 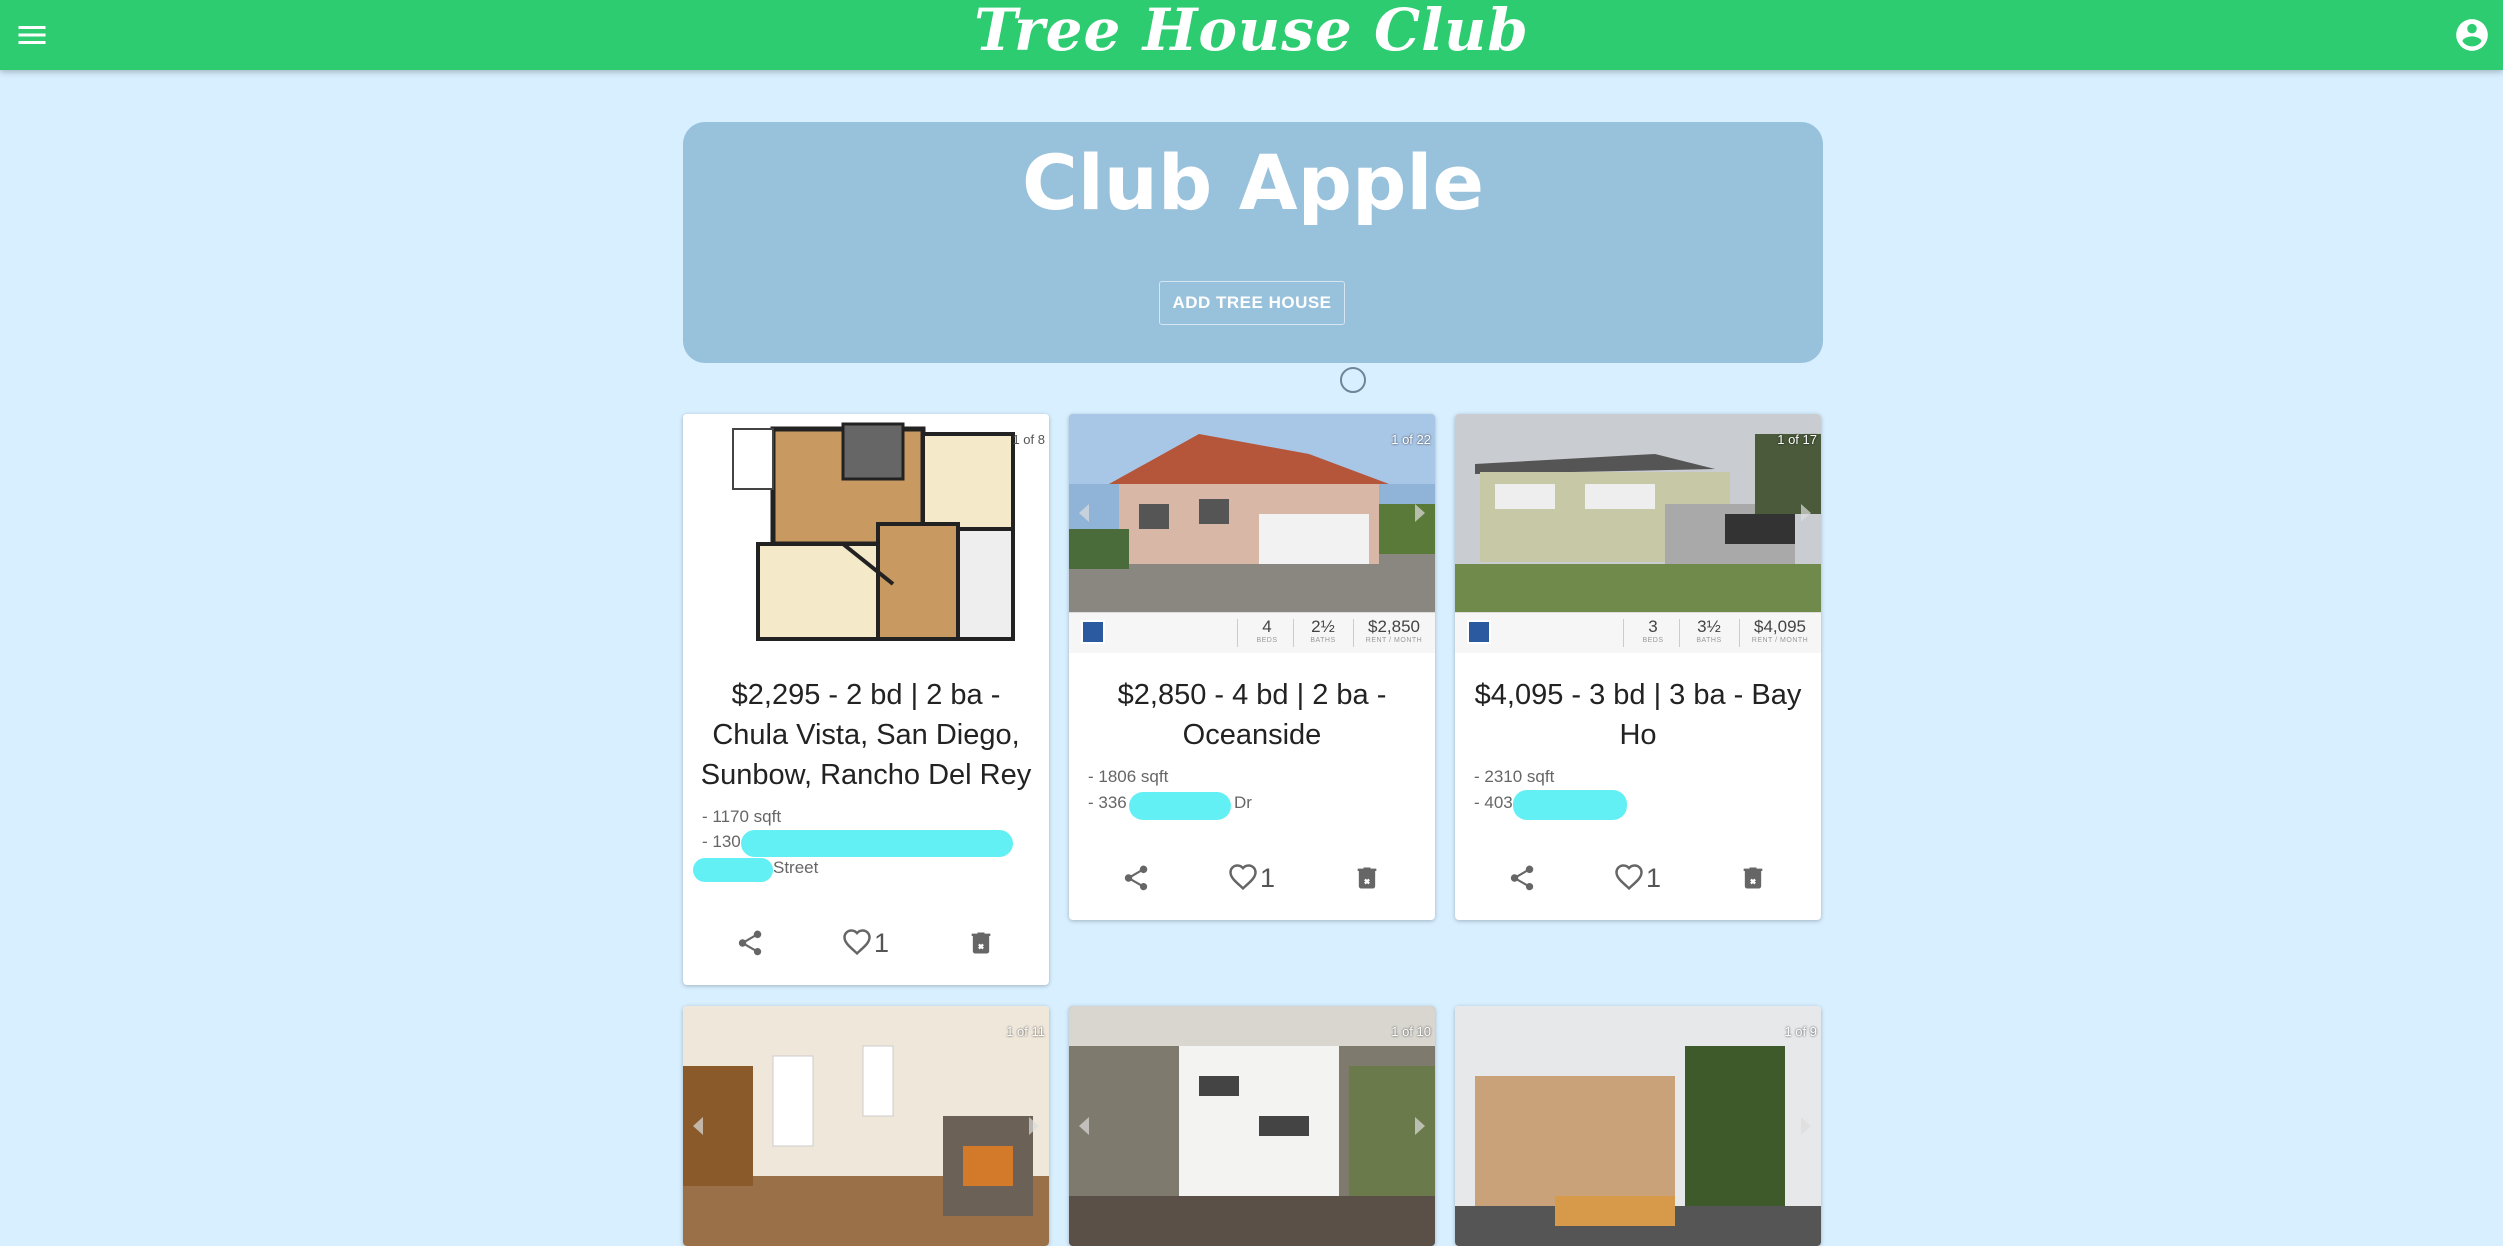 What do you see at coordinates (866, 533) in the screenshot?
I see `floorplan-image: 1 of 8` at bounding box center [866, 533].